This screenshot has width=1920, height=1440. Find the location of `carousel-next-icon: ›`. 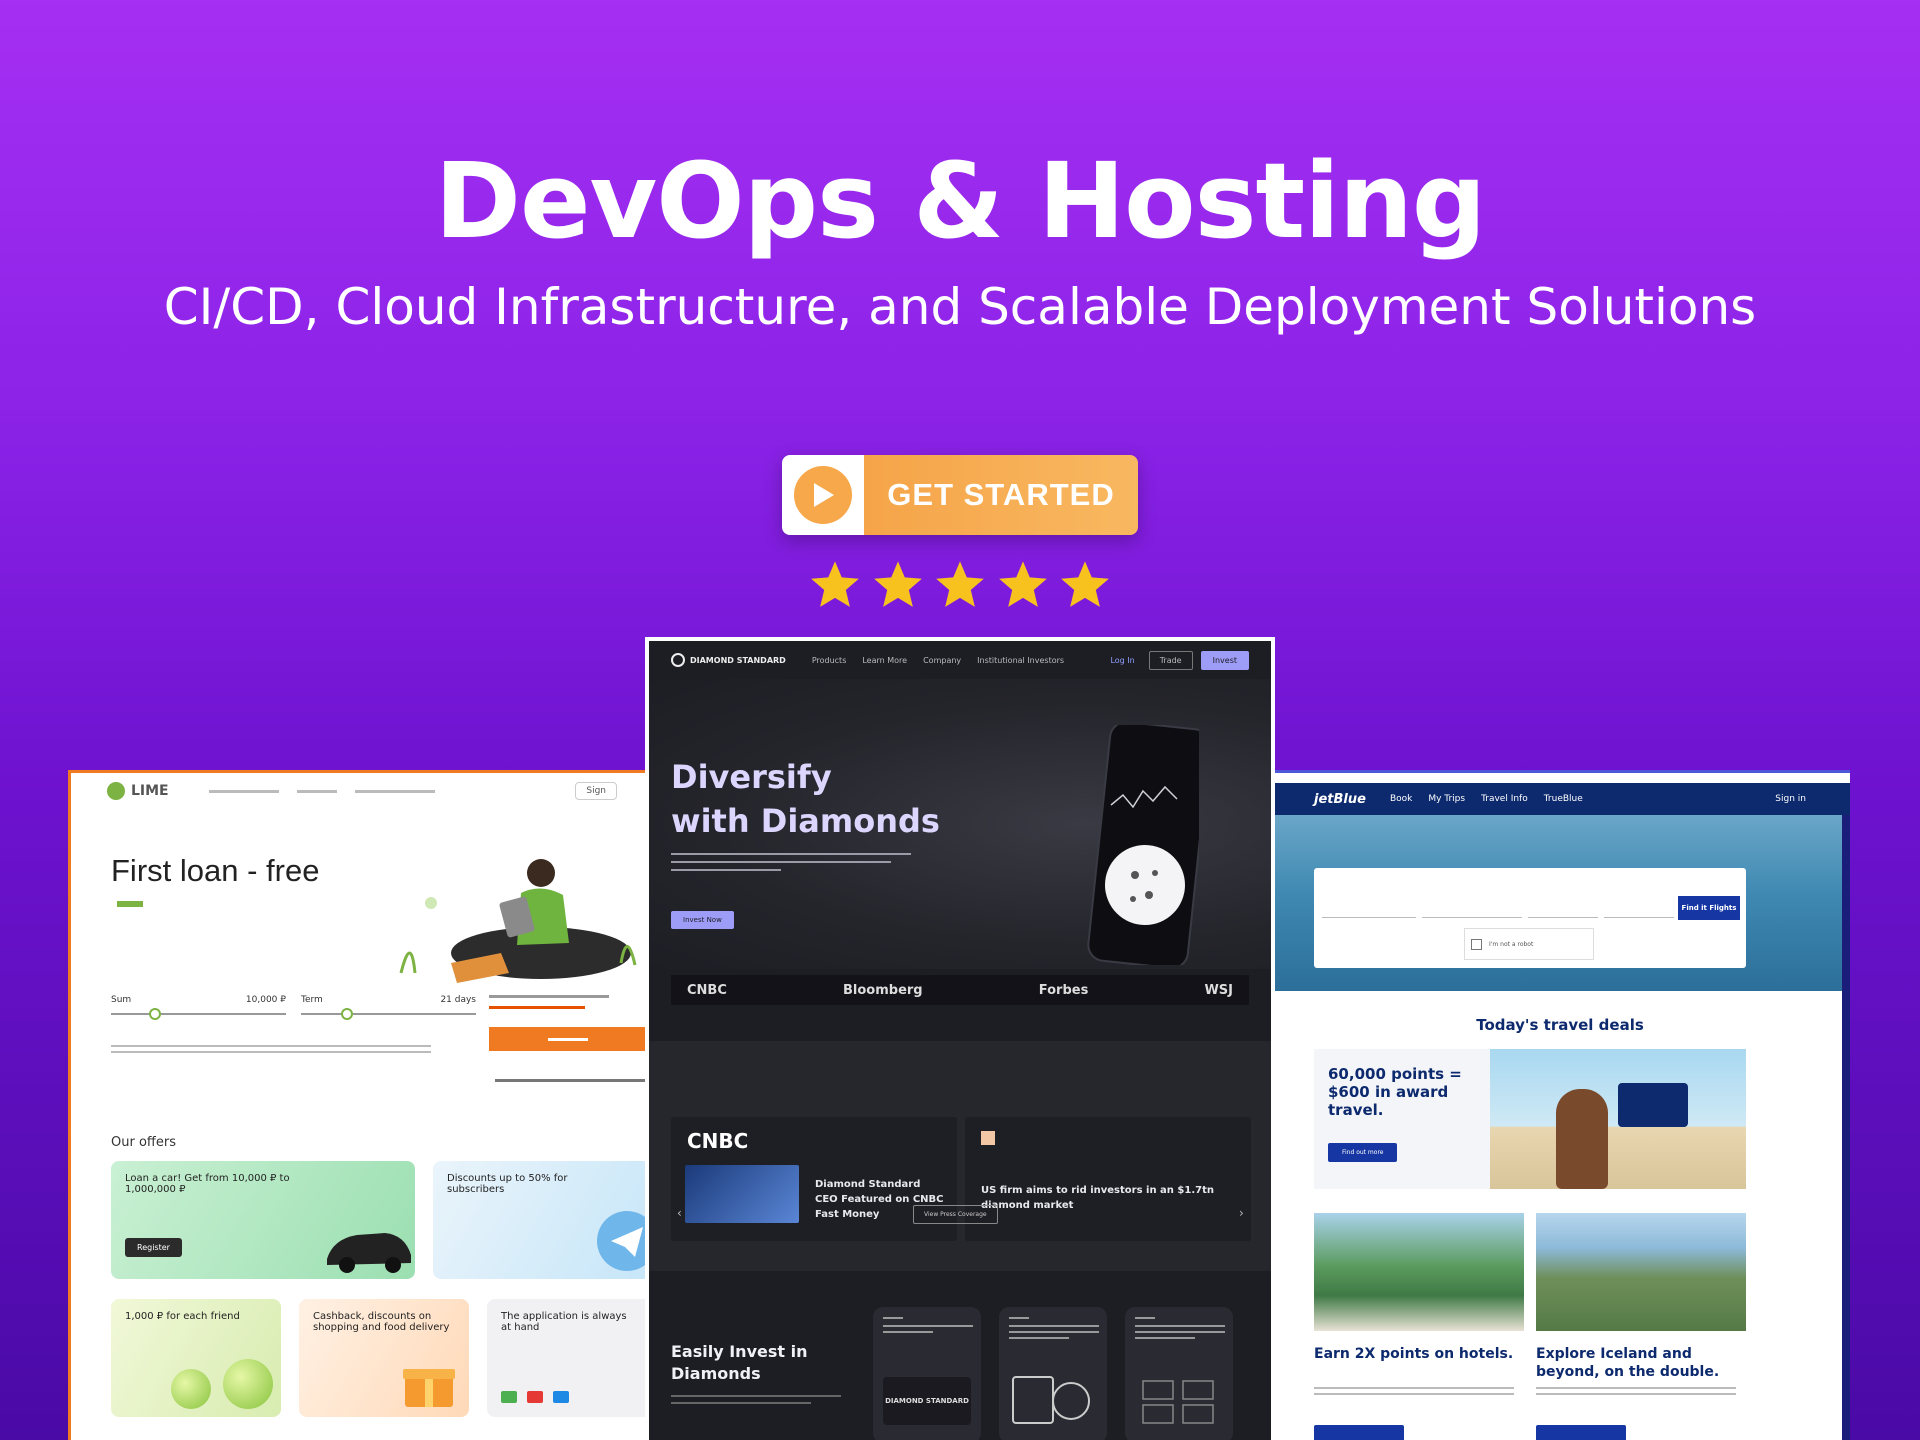

carousel-next-icon: › is located at coordinates (1241, 1213).